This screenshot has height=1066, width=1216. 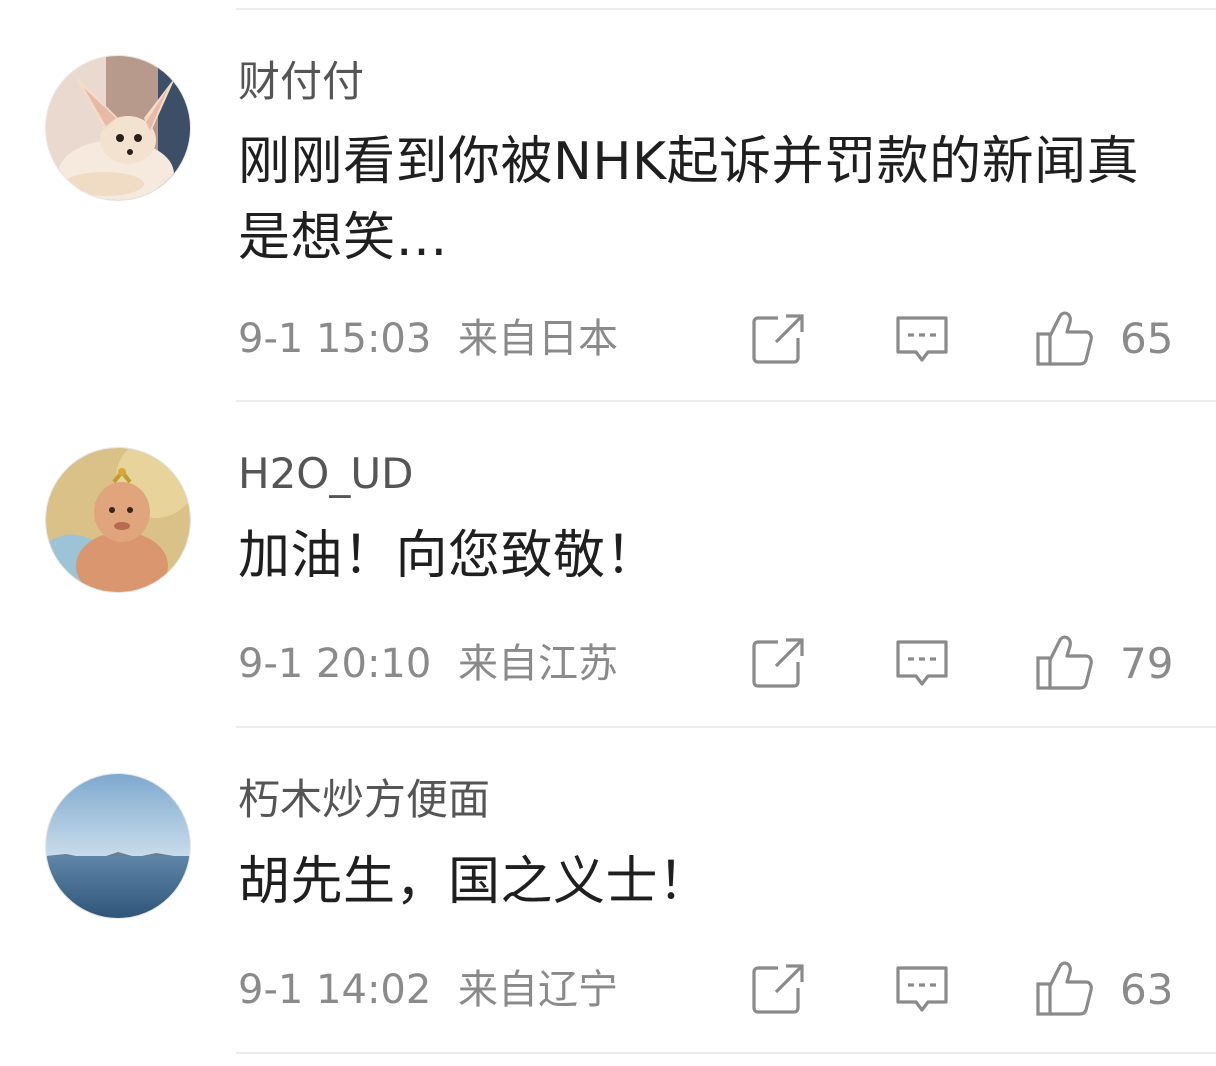 I want to click on sea-horizon-avatar, so click(x=118, y=846).